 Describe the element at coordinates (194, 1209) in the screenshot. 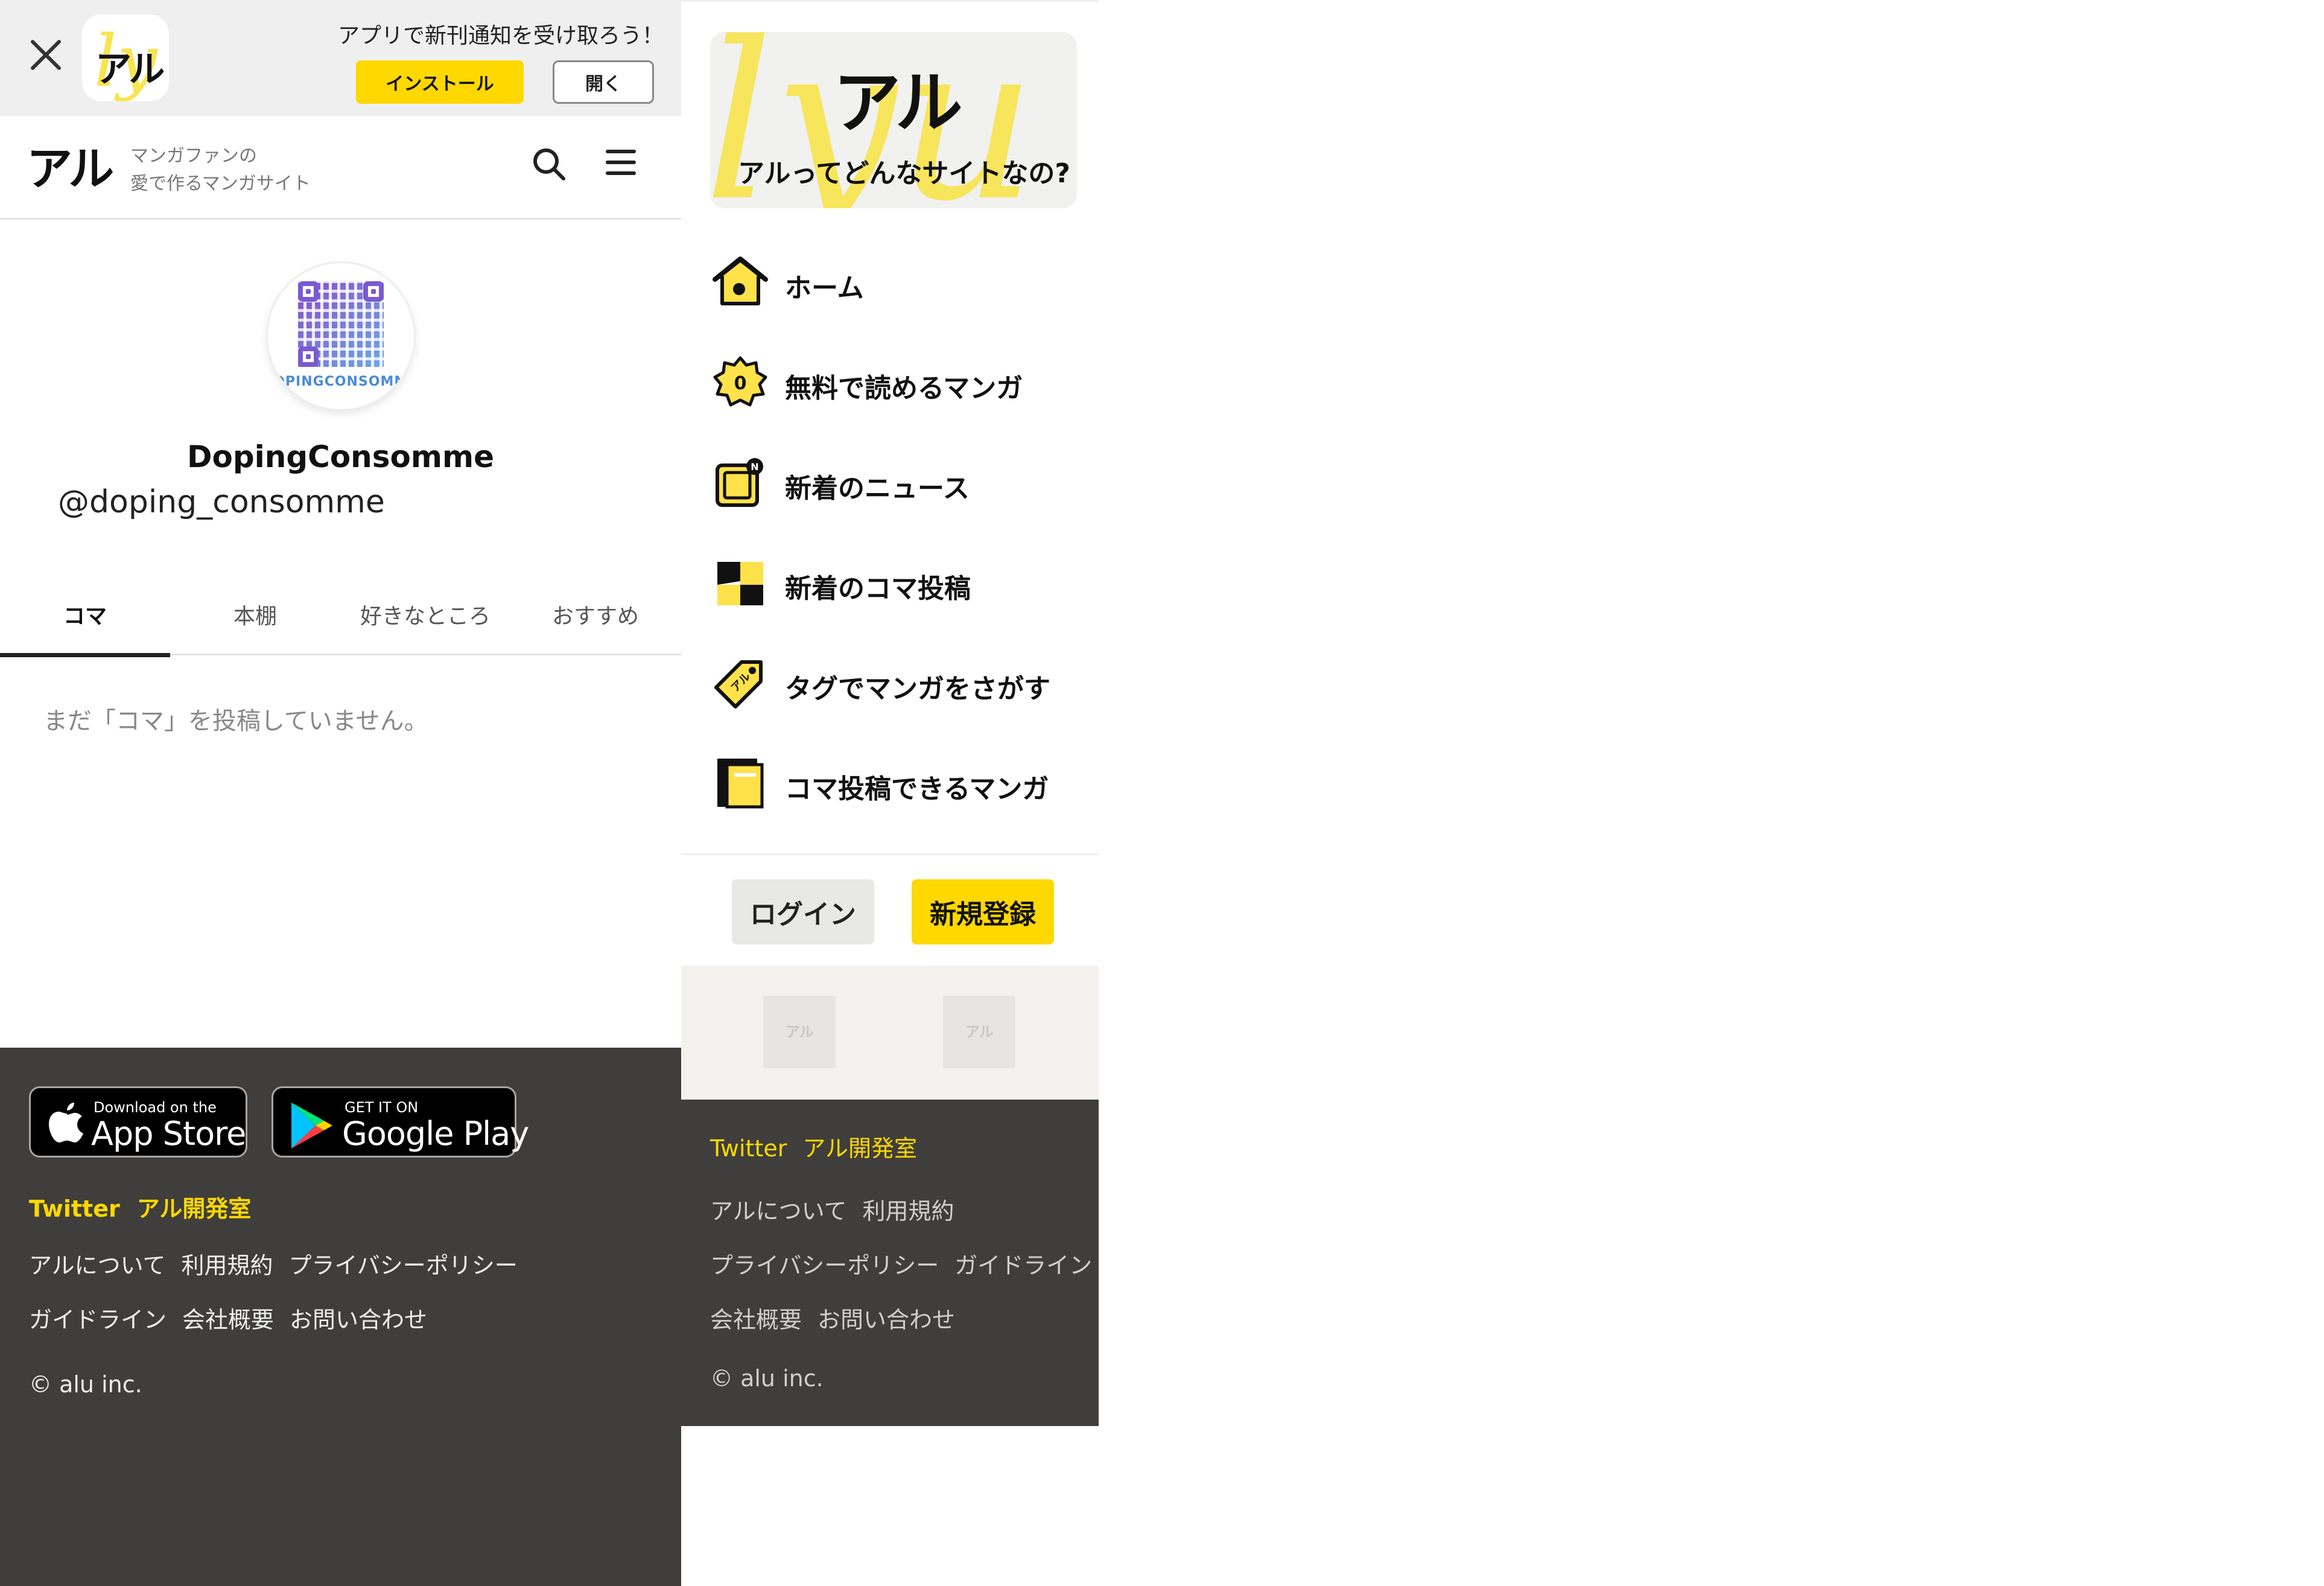

I see `footer-link-dev-room: アル開発室` at that location.